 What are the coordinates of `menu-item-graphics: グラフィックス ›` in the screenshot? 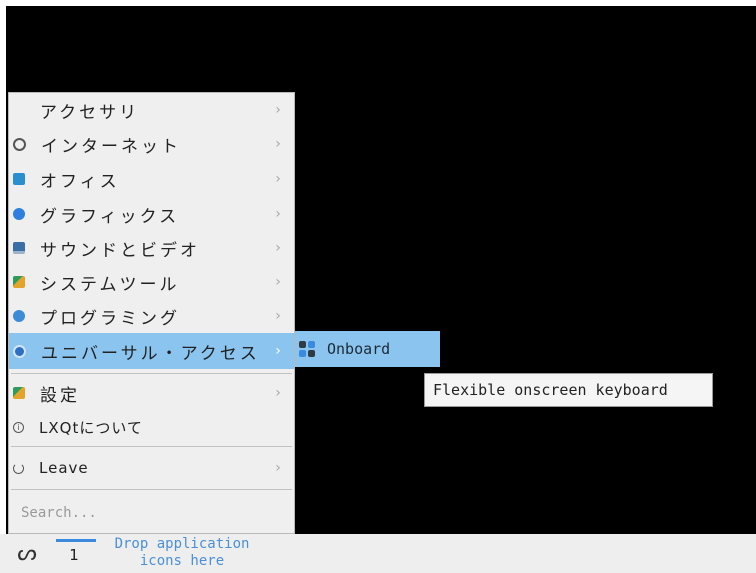 It's located at (151, 214).